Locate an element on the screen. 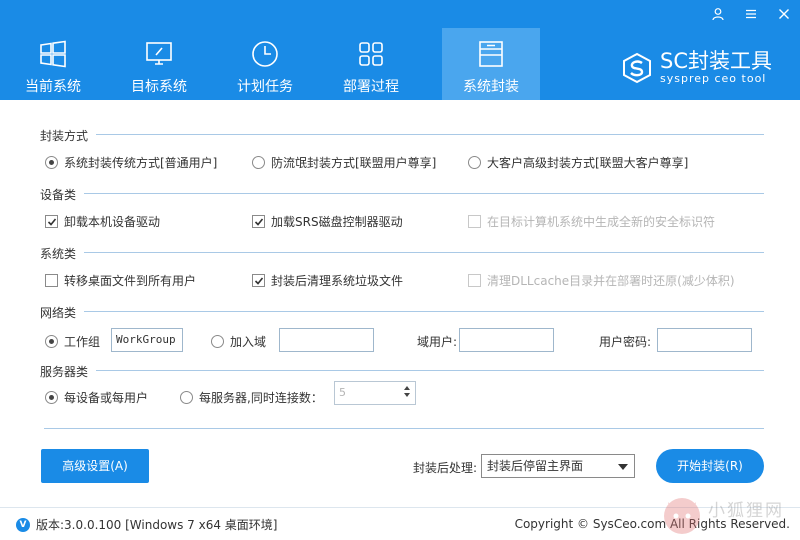  main-nav: 当前系统 目标系统 计划任务 部署过程 系统封装 is located at coordinates (270, 64).